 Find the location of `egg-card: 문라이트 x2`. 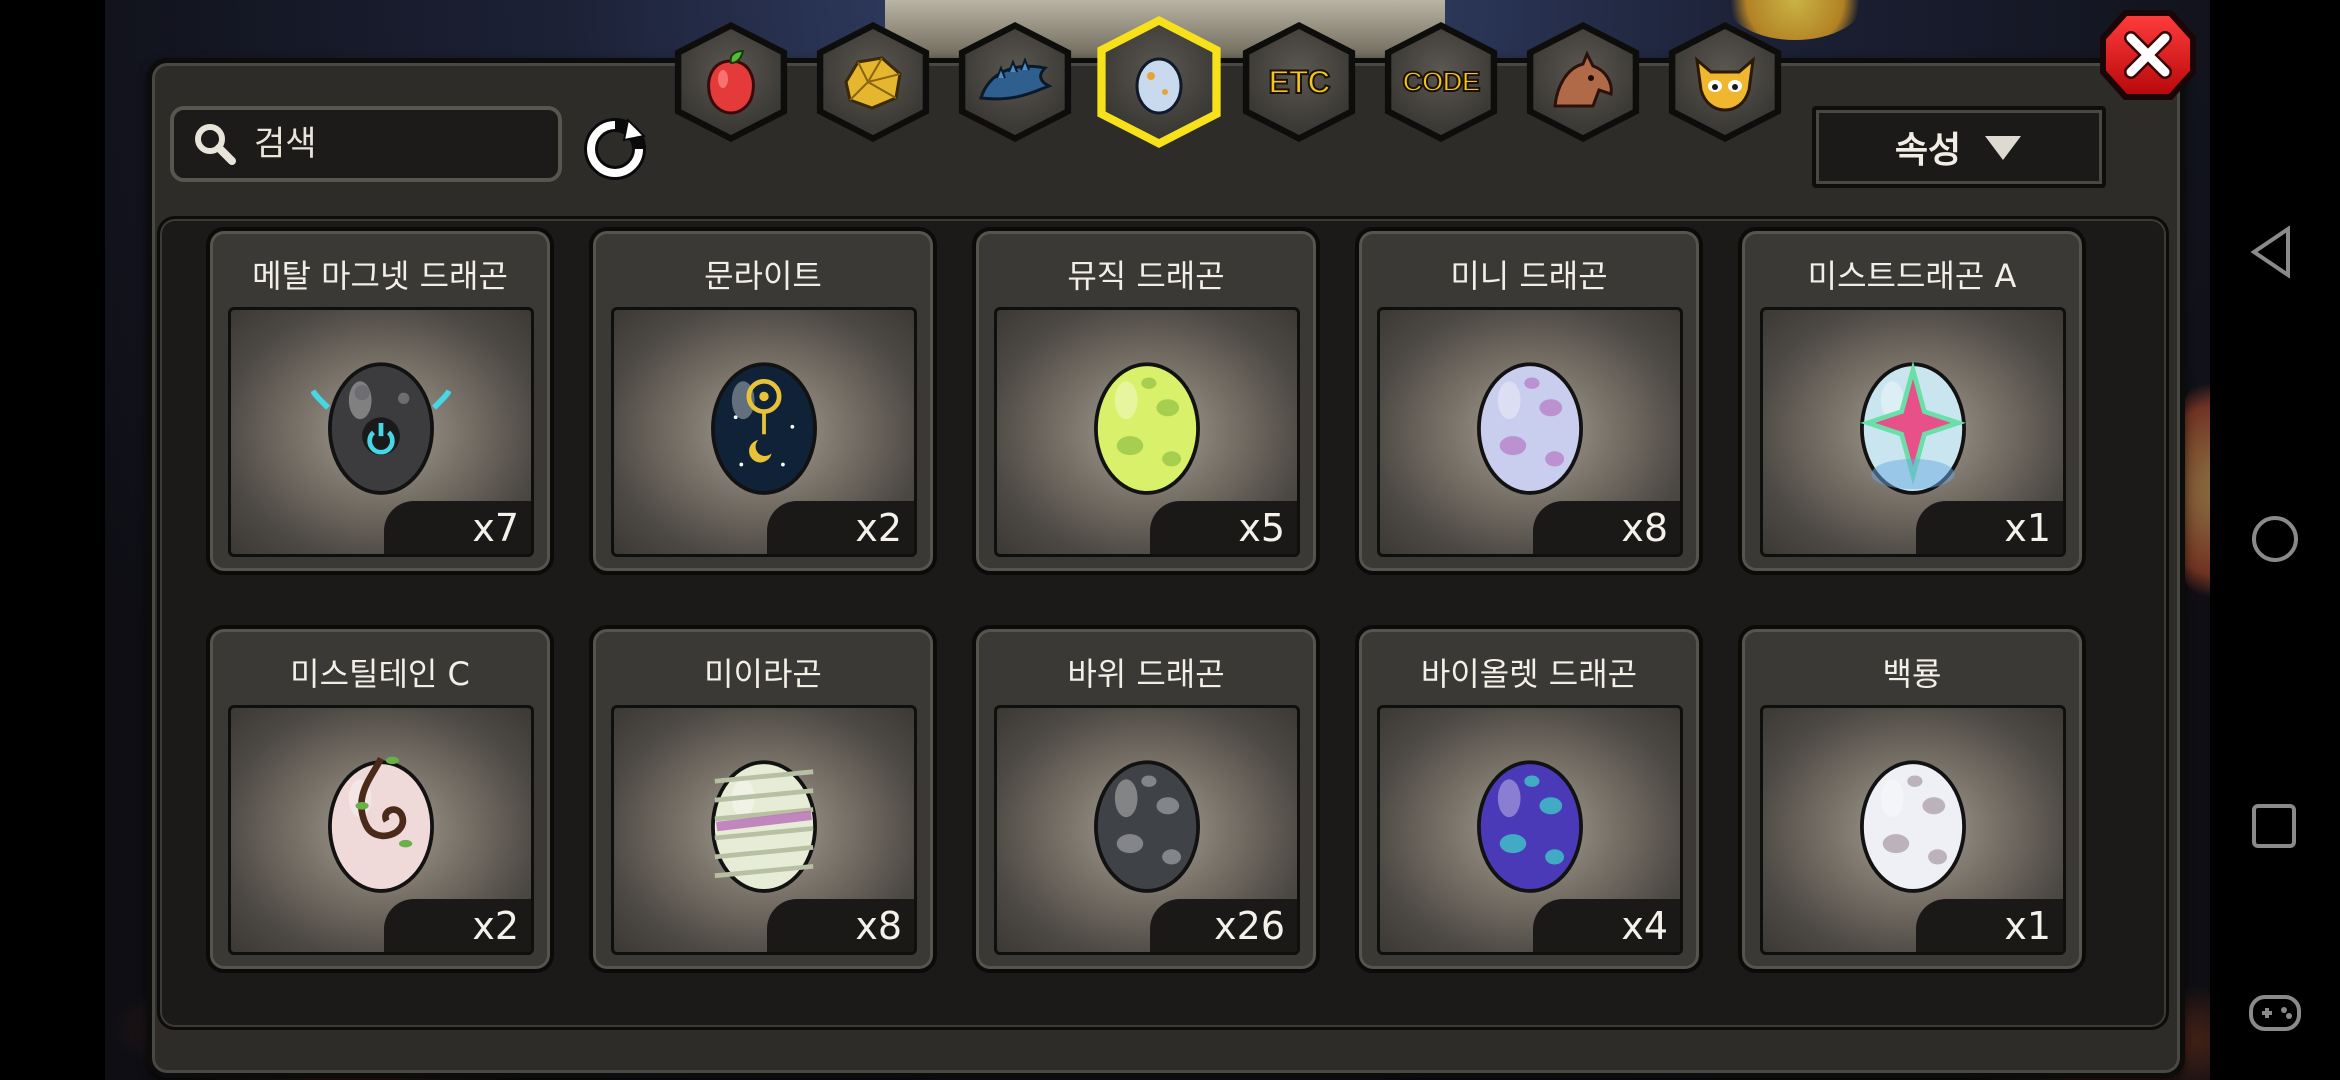

egg-card: 문라이트 x2 is located at coordinates (763, 401).